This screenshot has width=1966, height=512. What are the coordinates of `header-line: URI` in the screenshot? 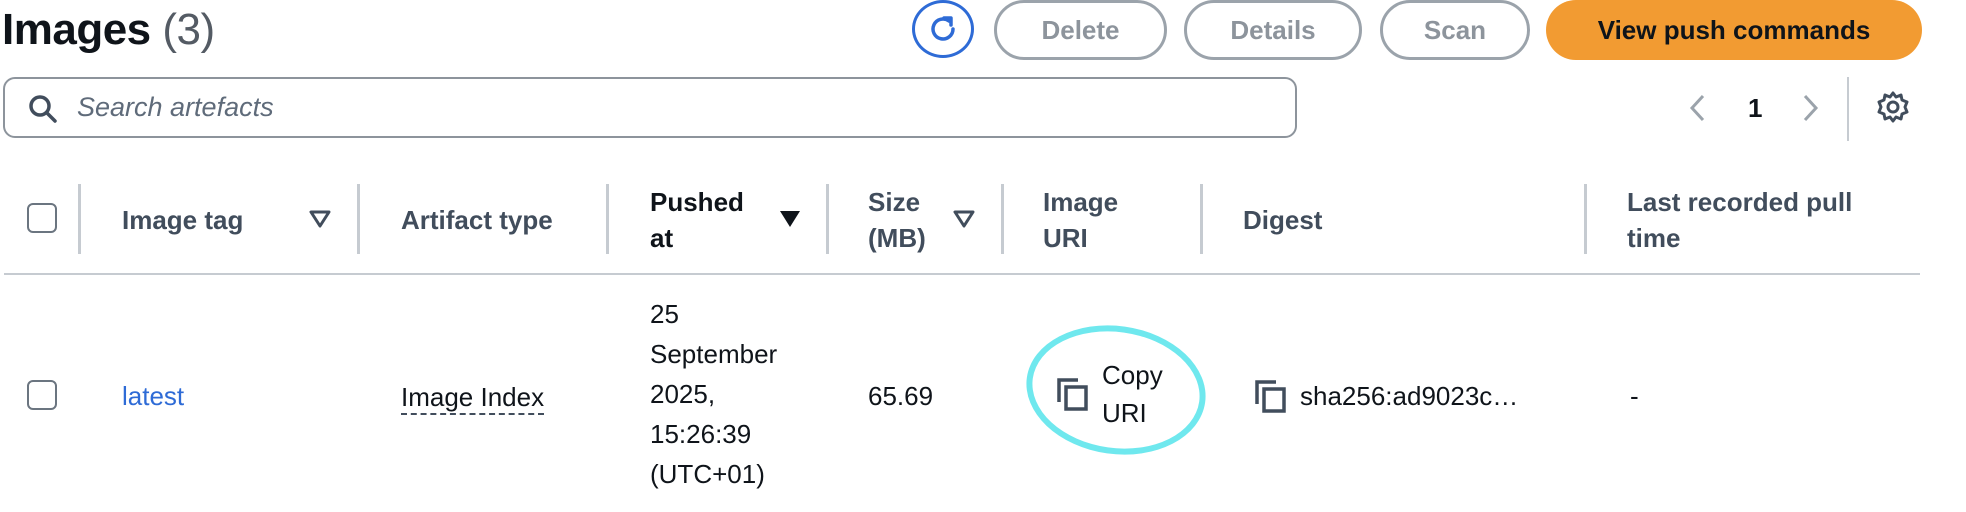 It's located at (1065, 238).